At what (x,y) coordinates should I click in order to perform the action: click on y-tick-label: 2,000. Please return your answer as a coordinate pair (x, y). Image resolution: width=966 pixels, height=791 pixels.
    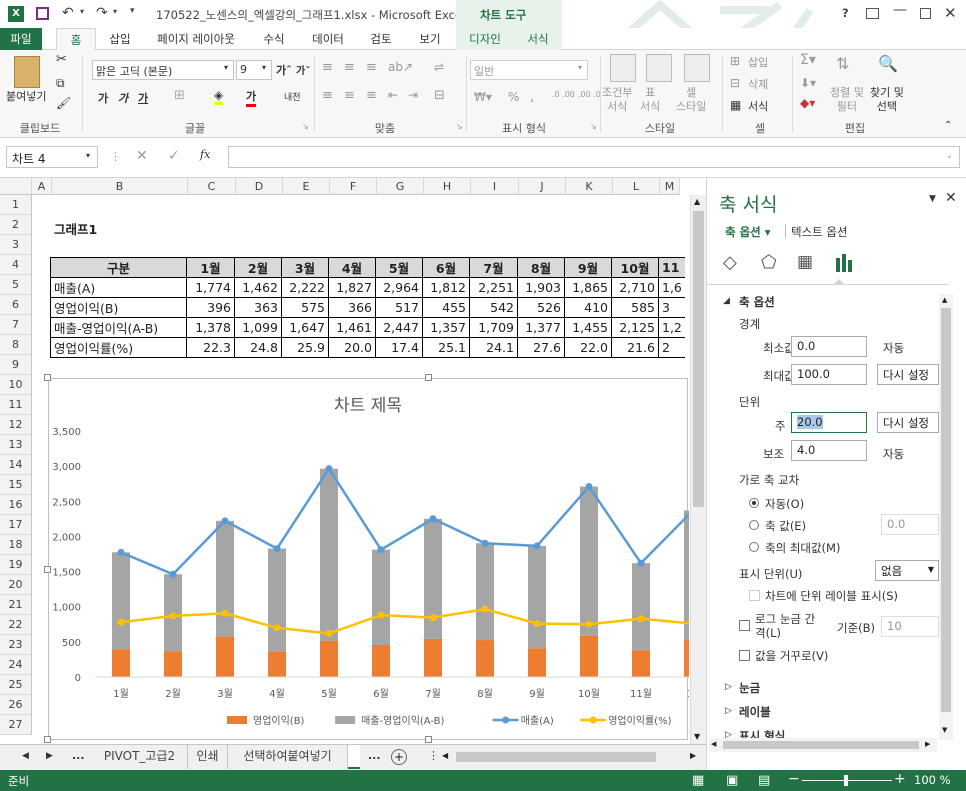
    Looking at the image, I should click on (66, 537).